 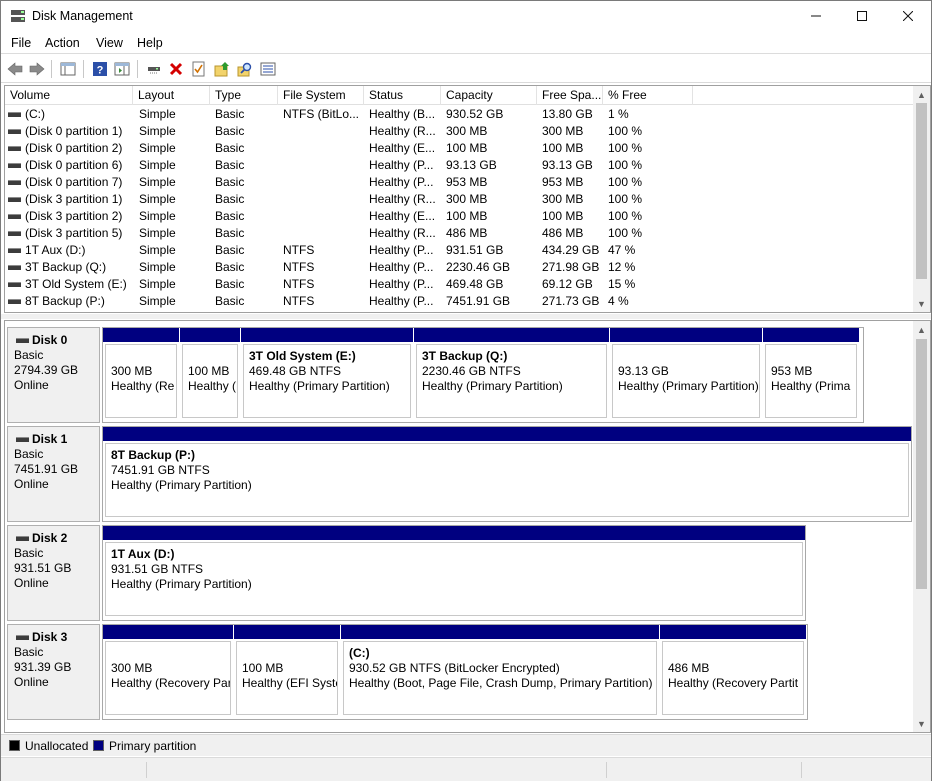 I want to click on list-view-icon, so click(x=268, y=69).